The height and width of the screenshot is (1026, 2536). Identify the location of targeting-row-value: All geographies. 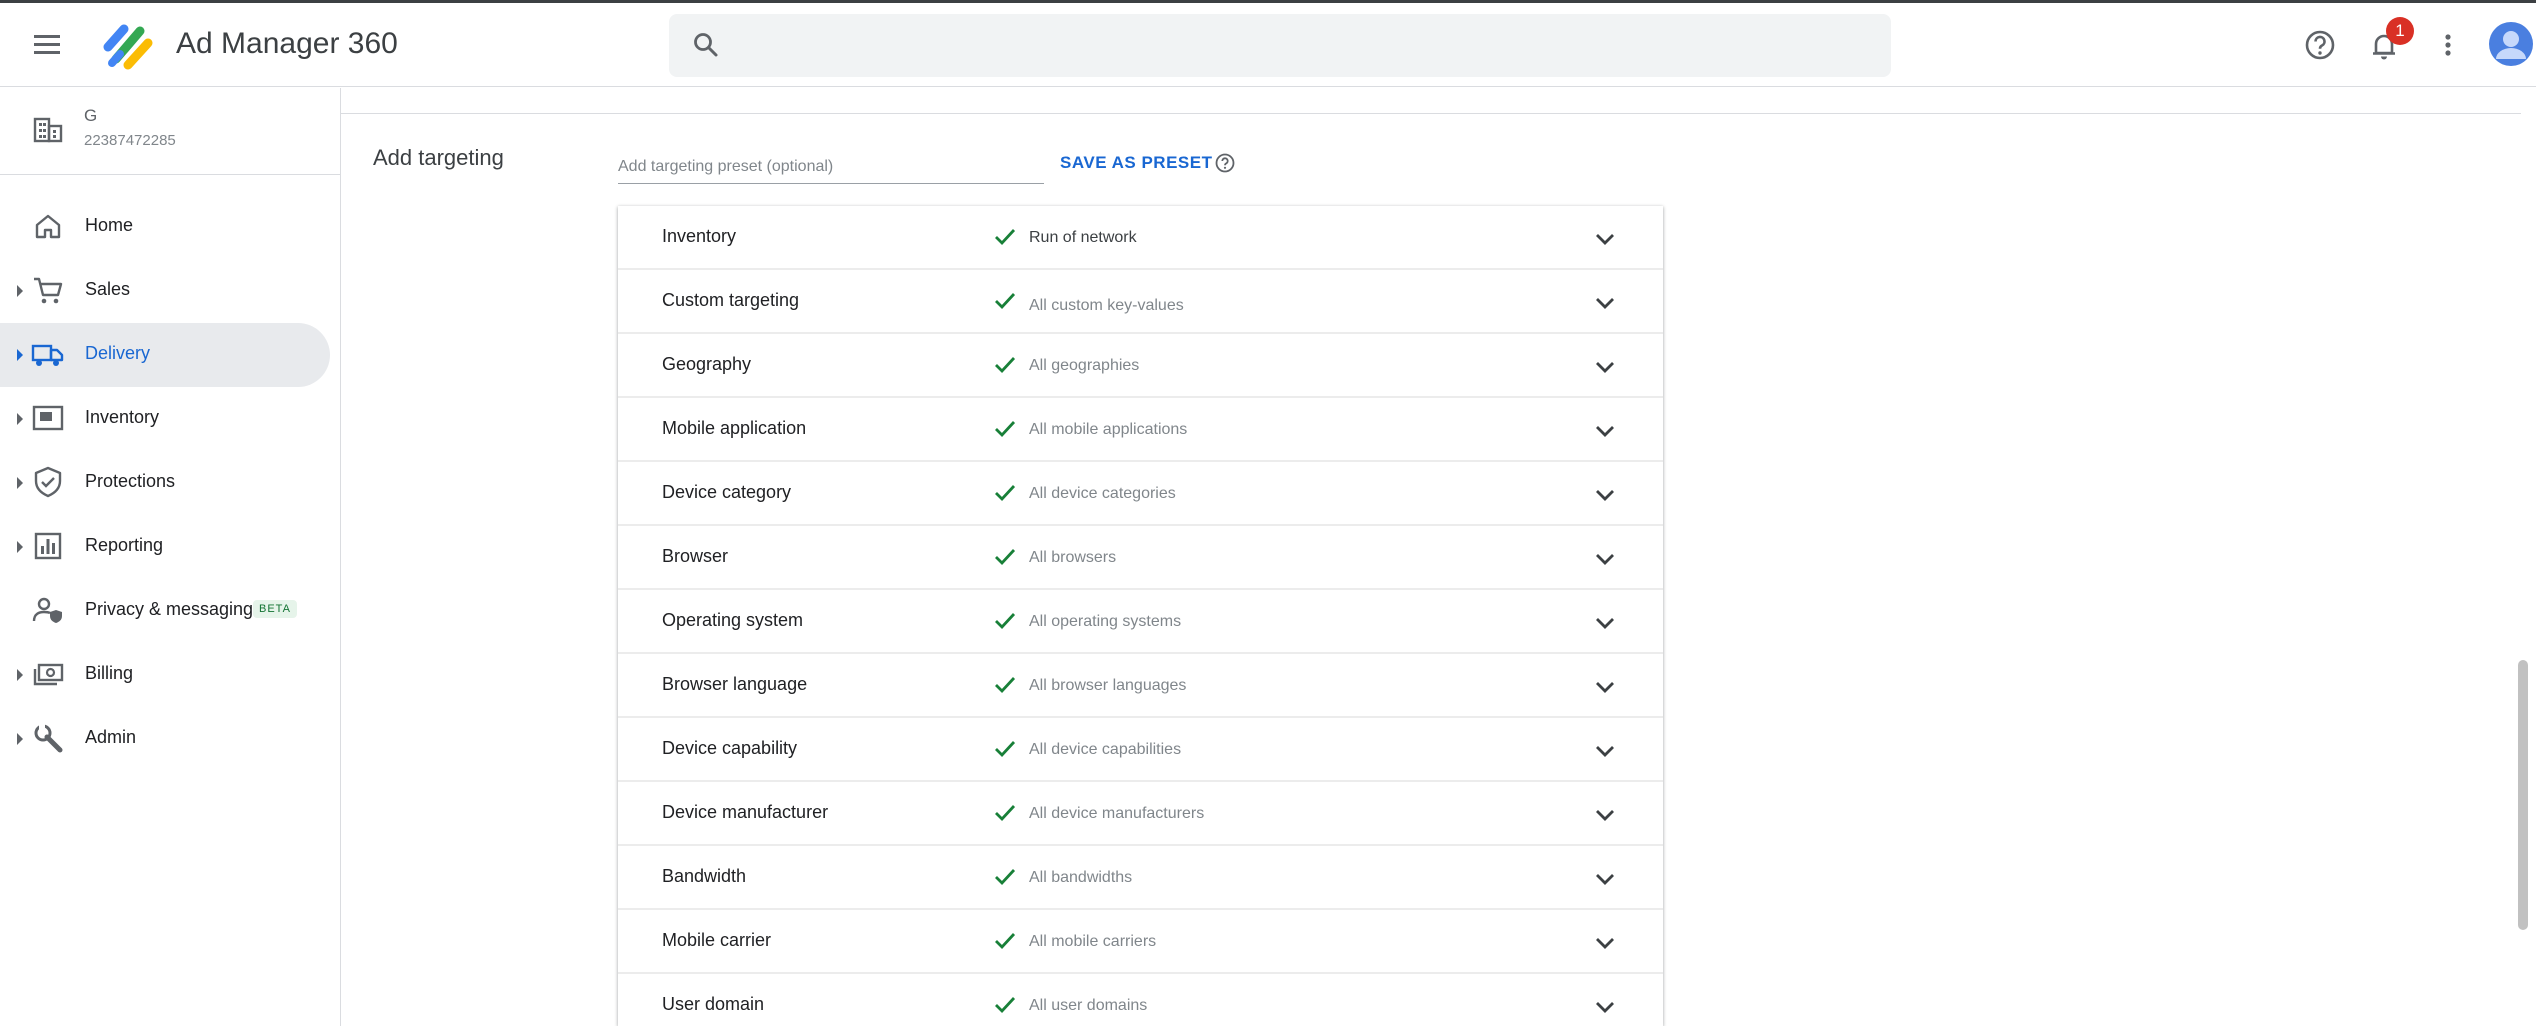
(1084, 365).